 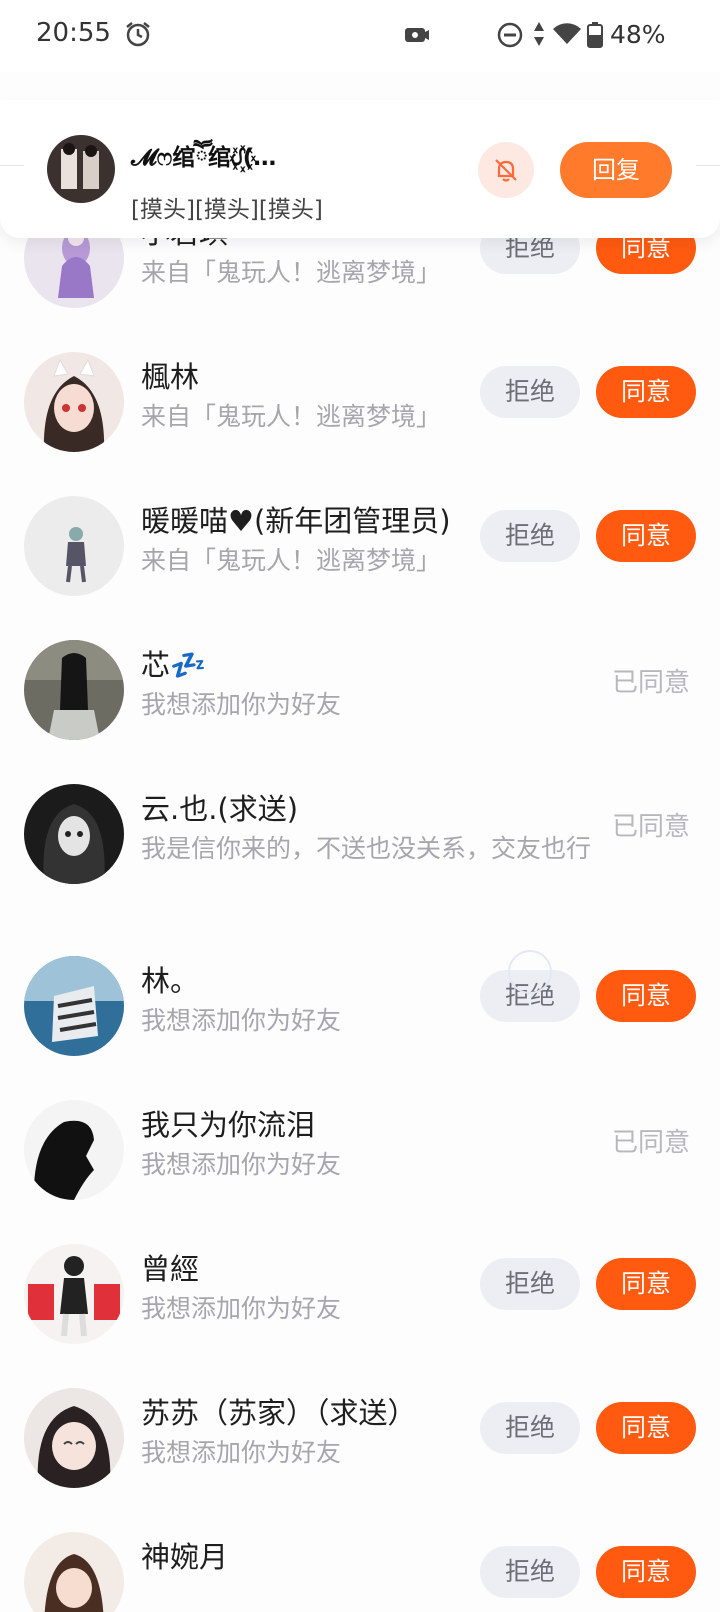 I want to click on list-item: 神婉月 拒绝 同意, so click(x=360, y=1559).